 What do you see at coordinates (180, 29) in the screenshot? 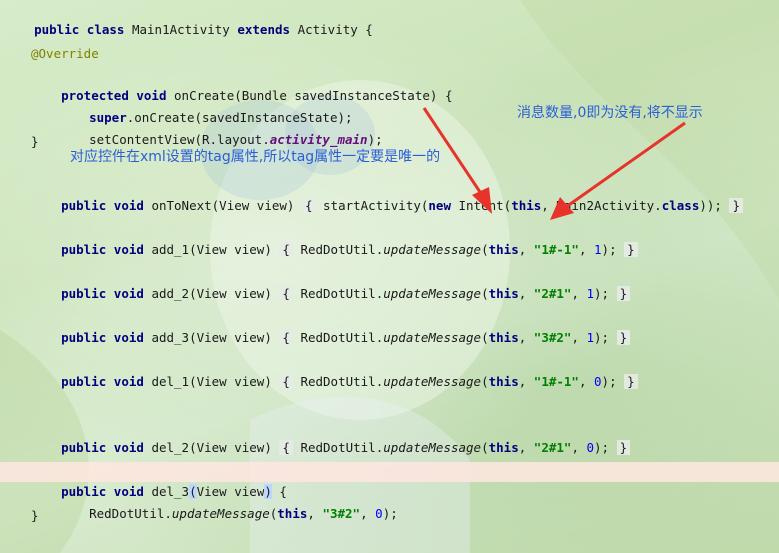
I see `class-name: Main1Activity` at bounding box center [180, 29].